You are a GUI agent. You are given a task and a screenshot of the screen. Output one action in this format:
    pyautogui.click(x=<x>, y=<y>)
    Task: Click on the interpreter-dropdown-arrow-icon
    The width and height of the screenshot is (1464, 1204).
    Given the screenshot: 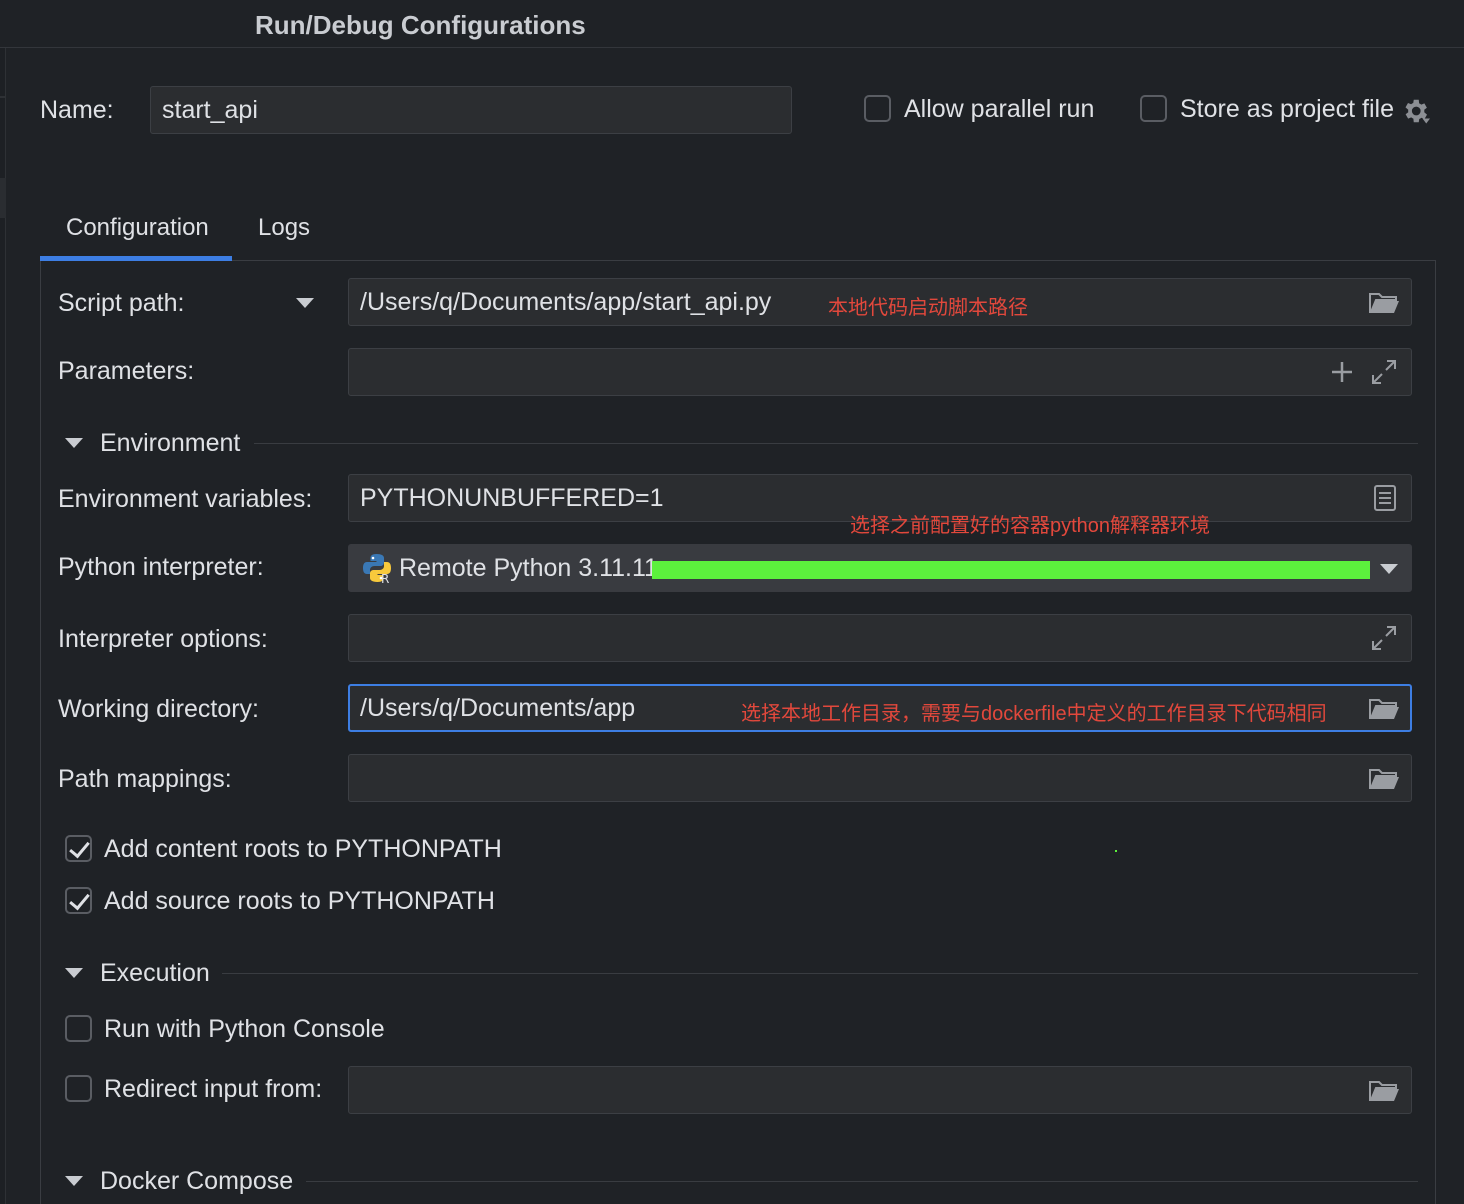 What is the action you would take?
    pyautogui.click(x=1389, y=569)
    